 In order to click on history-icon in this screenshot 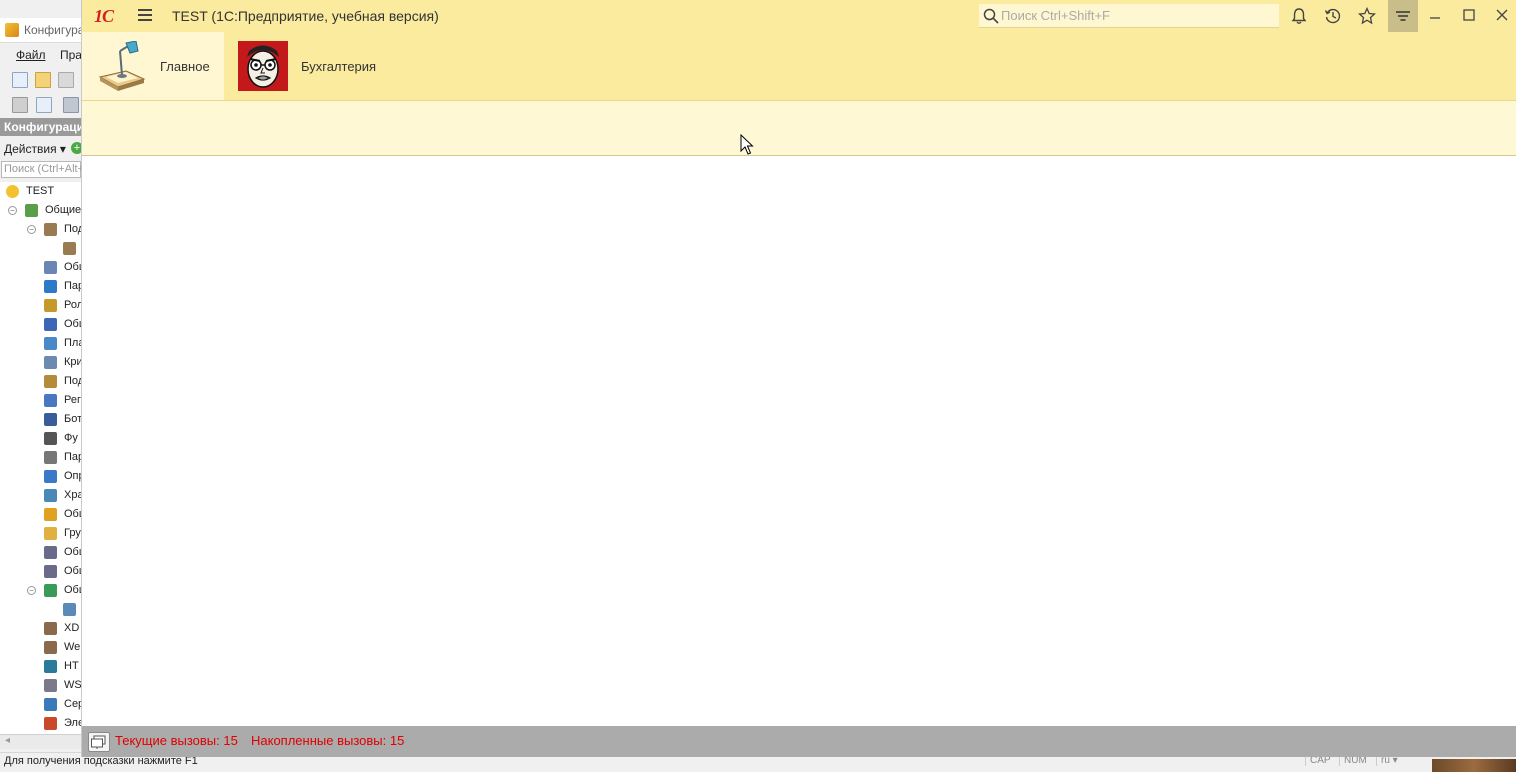, I will do `click(1332, 16)`.